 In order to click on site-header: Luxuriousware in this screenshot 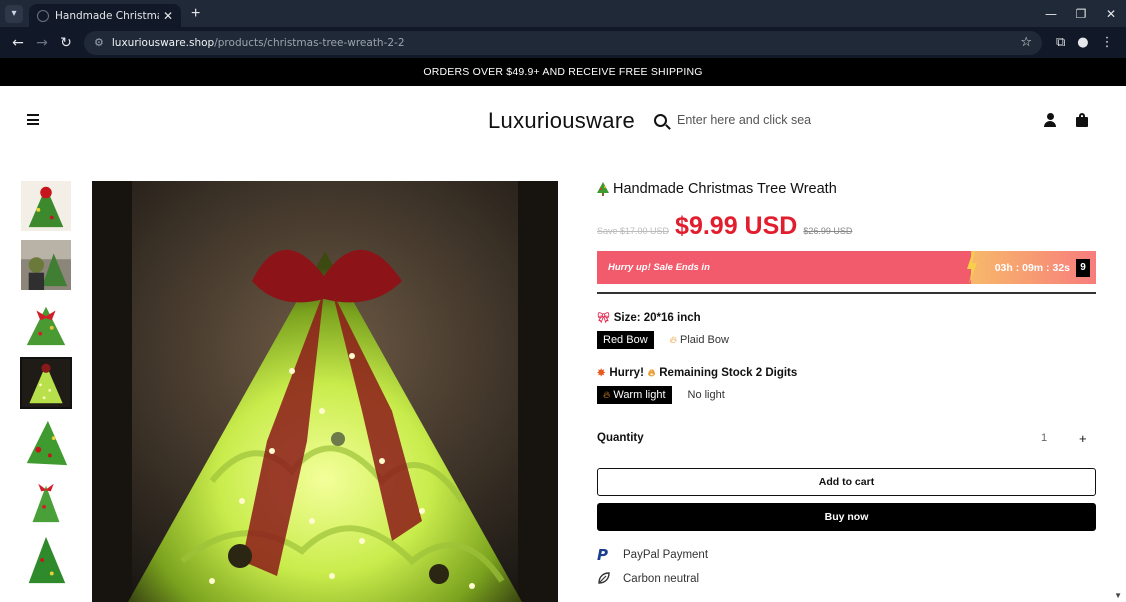, I will do `click(563, 121)`.